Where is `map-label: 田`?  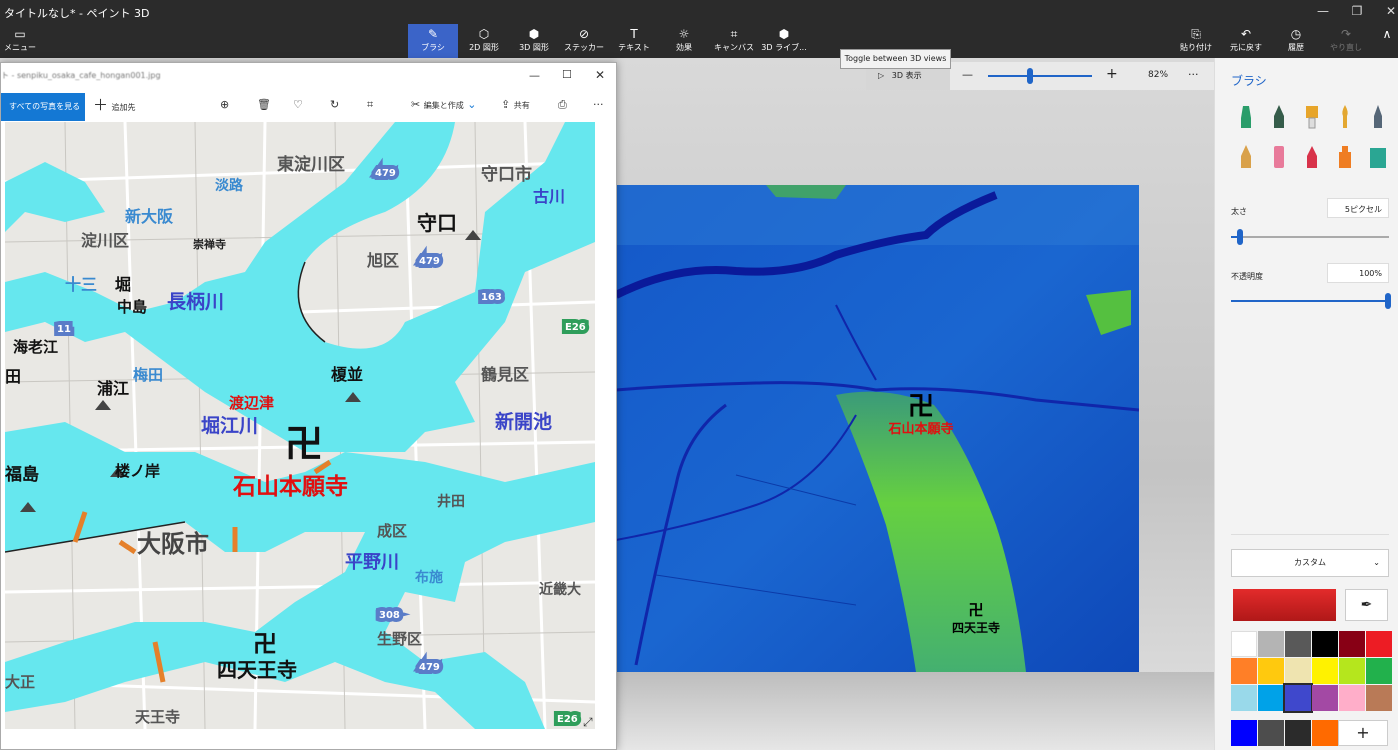 map-label: 田 is located at coordinates (13, 376).